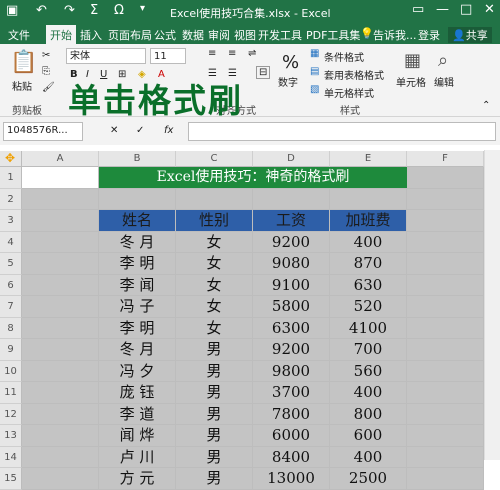  I want to click on paste-label: 粘贴, so click(22, 85).